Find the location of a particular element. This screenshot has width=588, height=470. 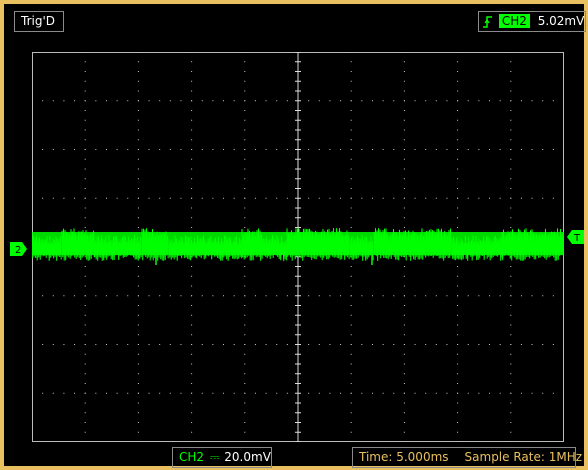

dc-coupling-icon: ⎓ is located at coordinates (214, 457).